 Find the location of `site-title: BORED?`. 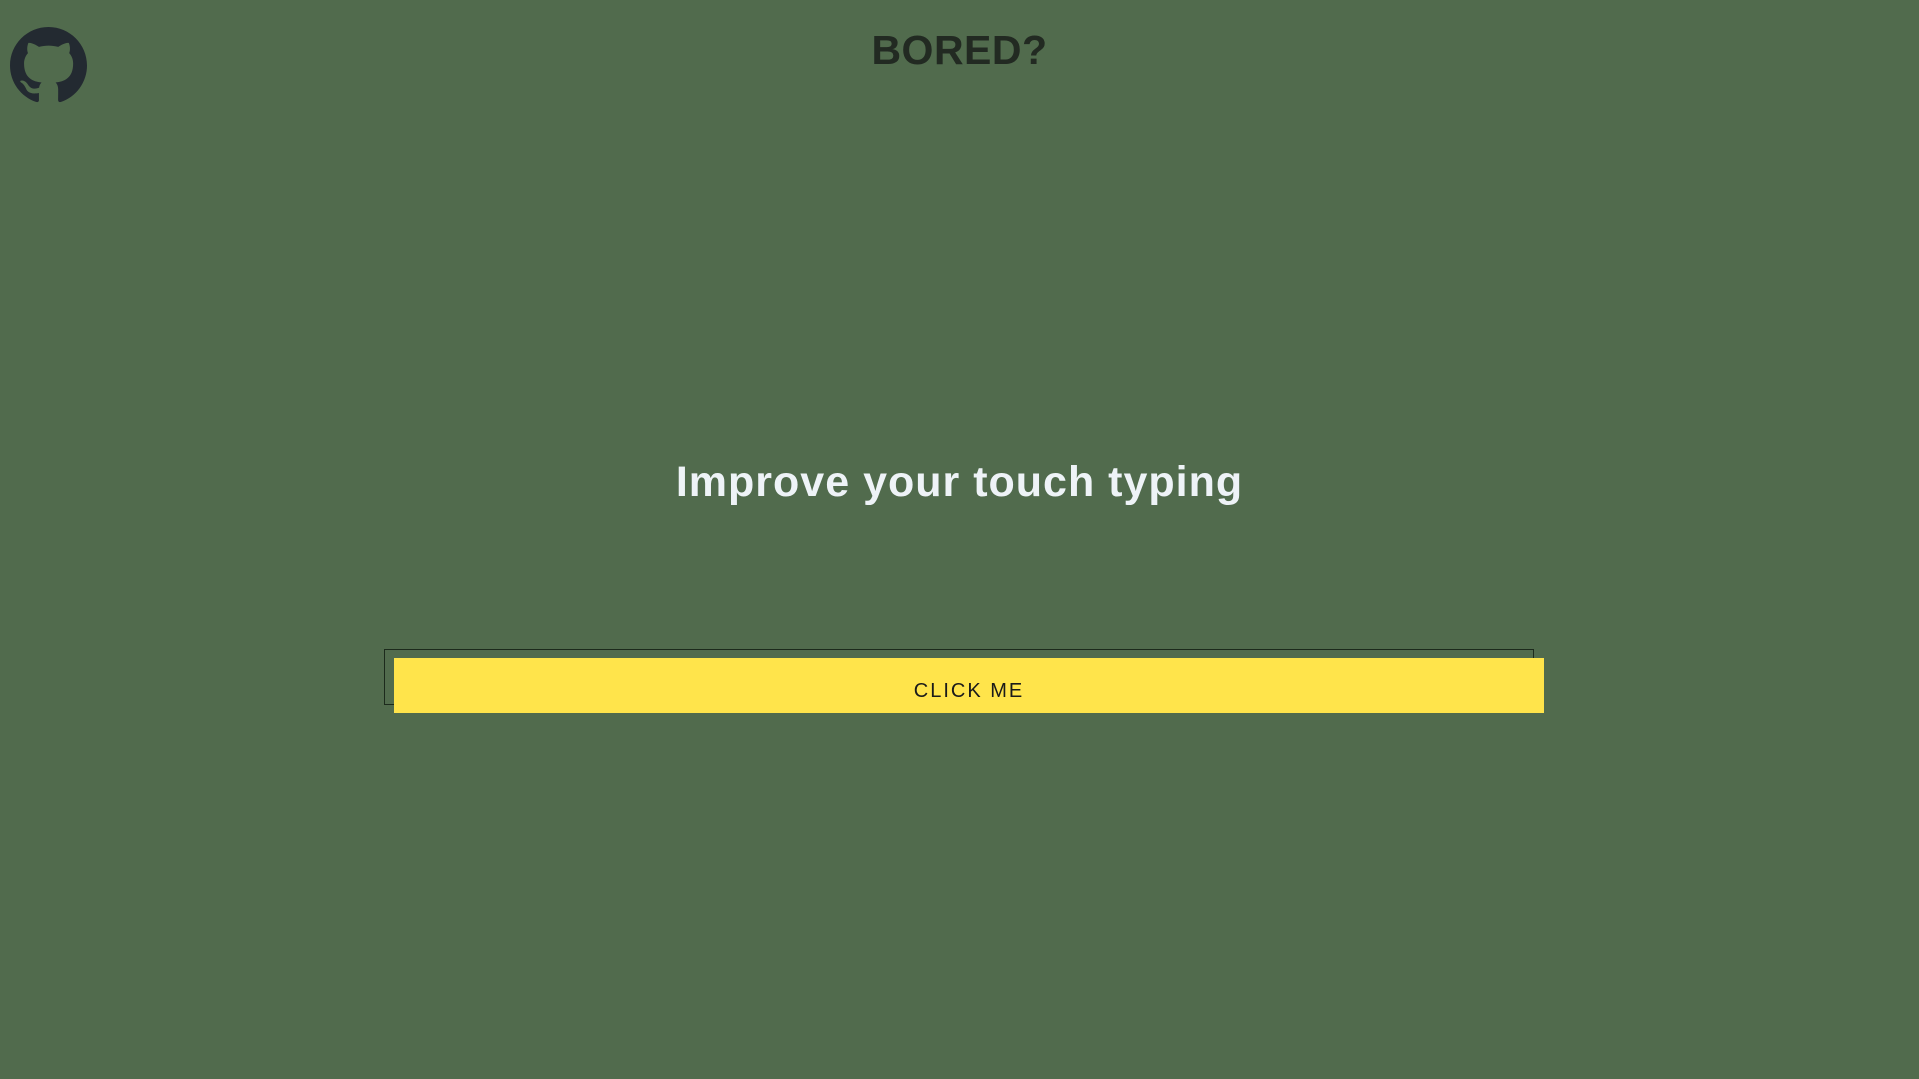

site-title: BORED? is located at coordinates (959, 50).